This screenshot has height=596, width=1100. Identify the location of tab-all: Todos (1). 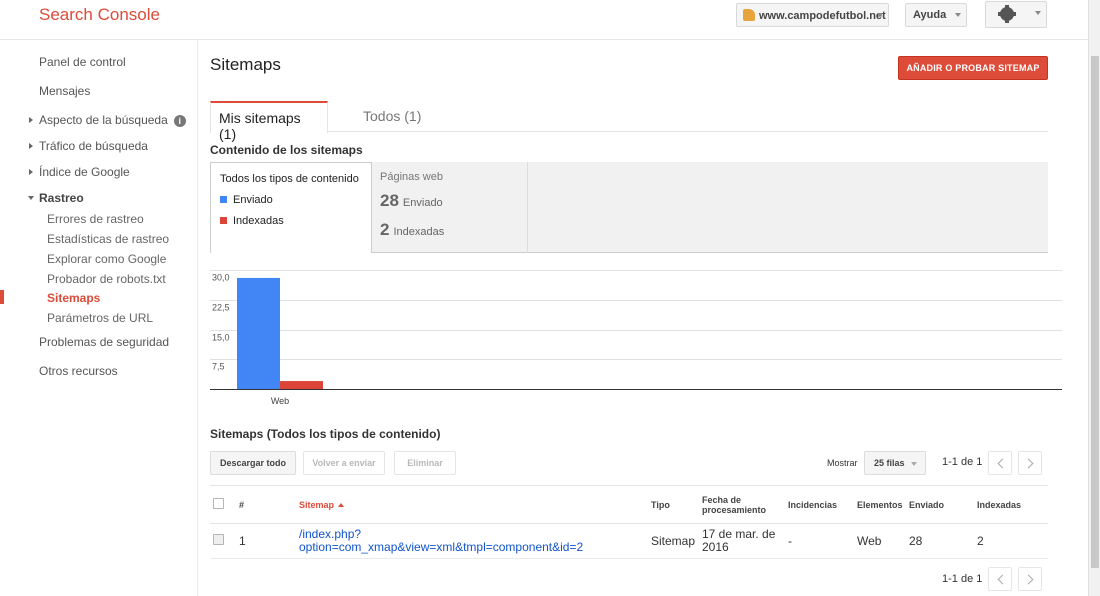
(392, 116).